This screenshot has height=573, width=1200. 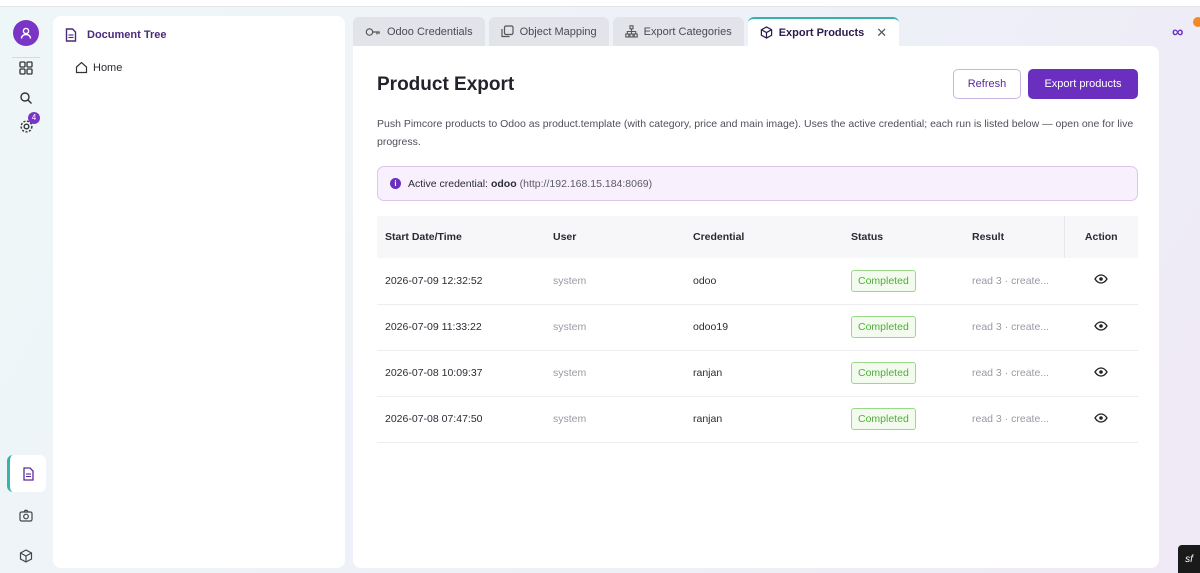 What do you see at coordinates (430, 31) in the screenshot?
I see `tab-label: Odoo Credentials` at bounding box center [430, 31].